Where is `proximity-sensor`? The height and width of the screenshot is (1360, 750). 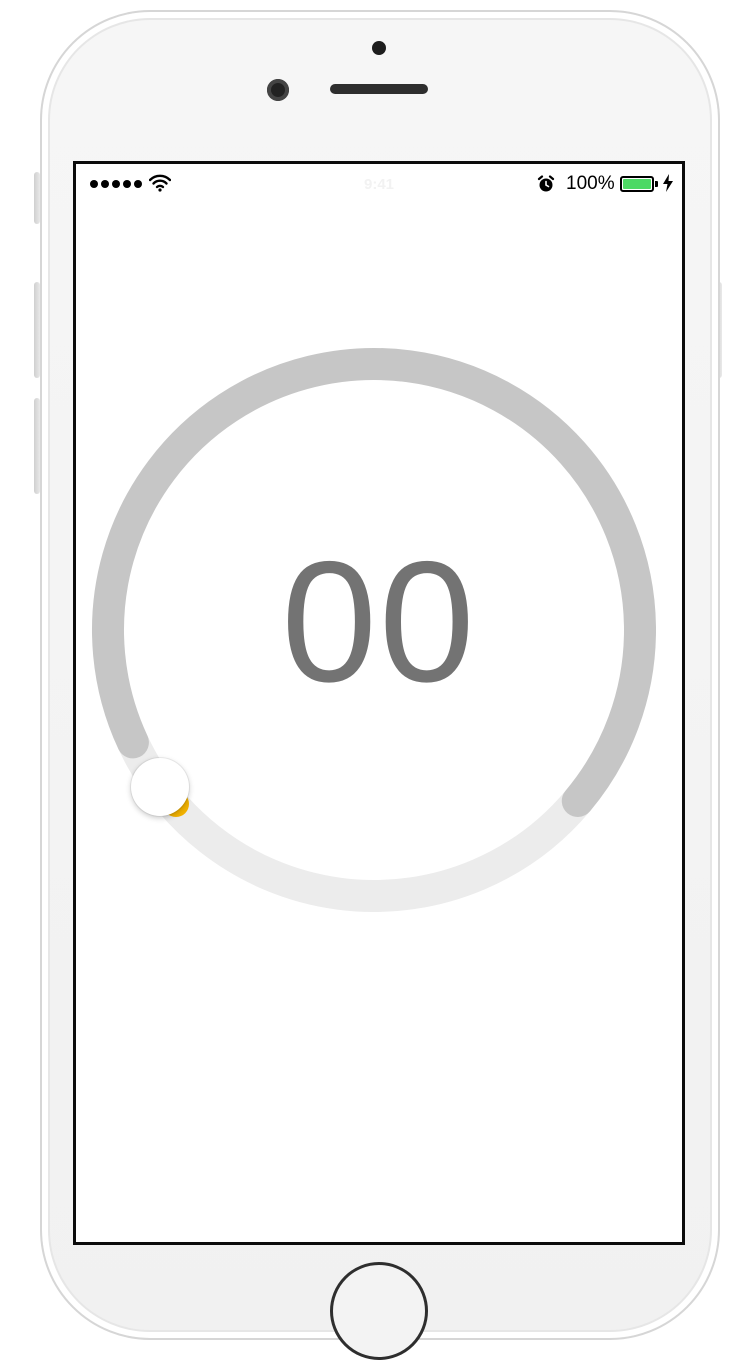
proximity-sensor is located at coordinates (379, 48).